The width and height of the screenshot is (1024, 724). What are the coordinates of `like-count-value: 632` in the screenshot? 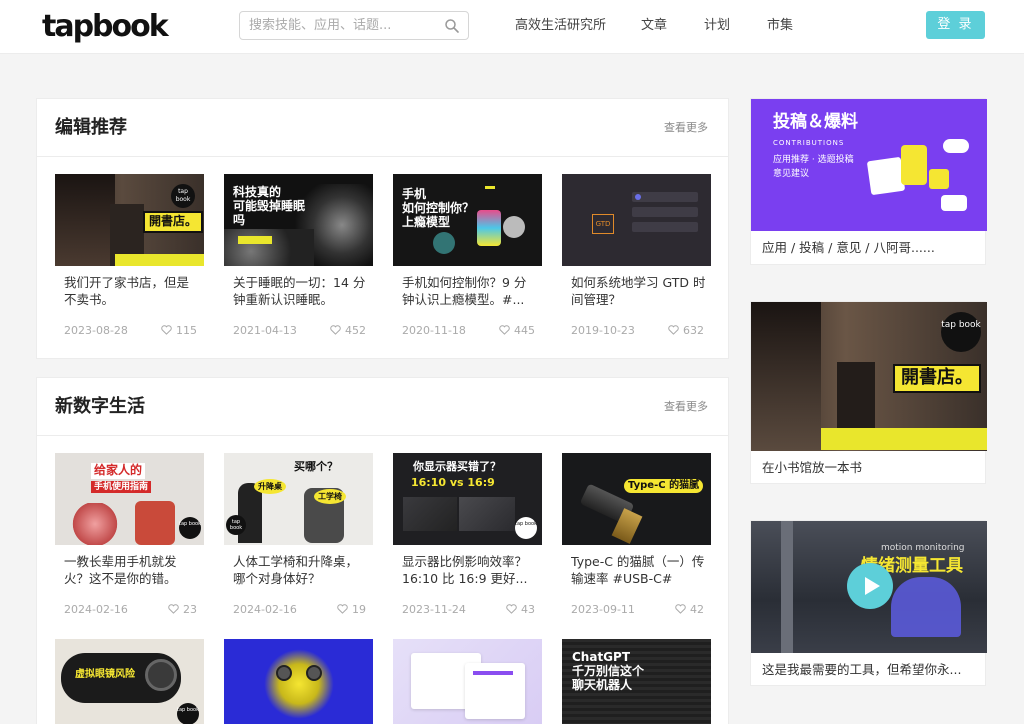 It's located at (693, 330).